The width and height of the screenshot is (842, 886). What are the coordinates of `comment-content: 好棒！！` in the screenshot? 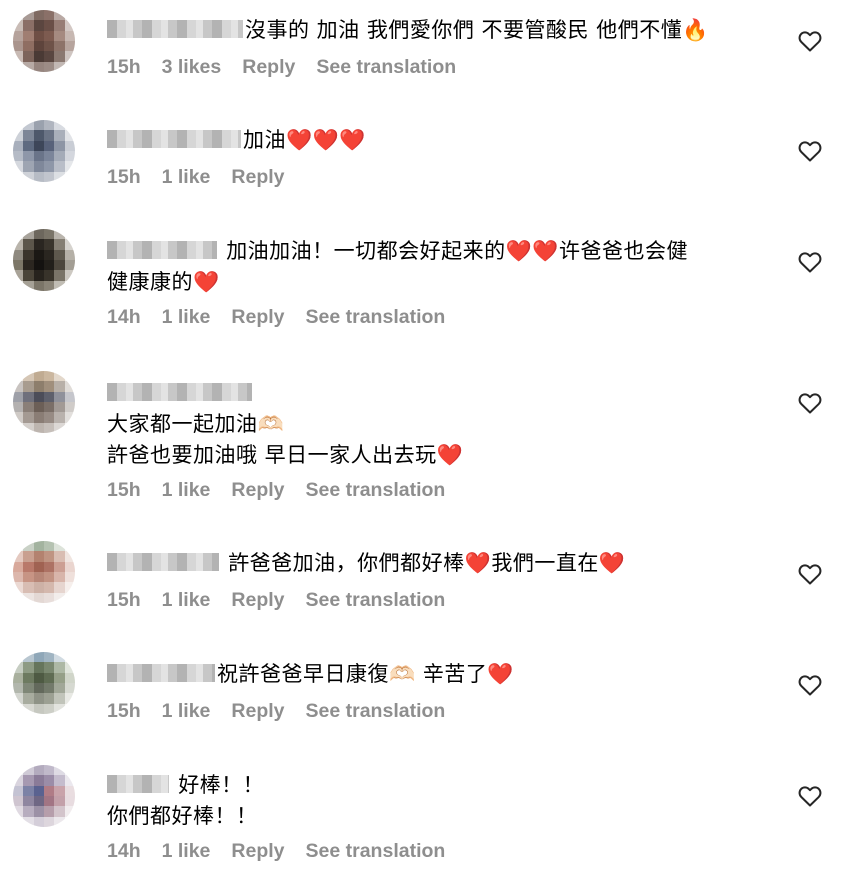 It's located at (221, 785).